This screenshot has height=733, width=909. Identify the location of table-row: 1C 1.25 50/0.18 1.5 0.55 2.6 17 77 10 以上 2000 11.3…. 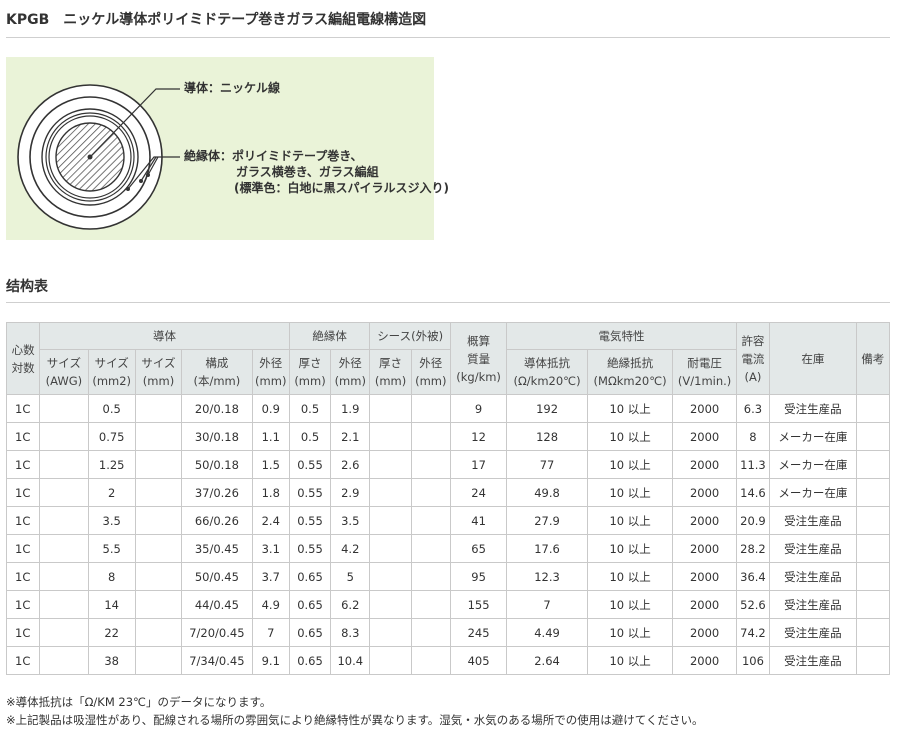
(448, 464).